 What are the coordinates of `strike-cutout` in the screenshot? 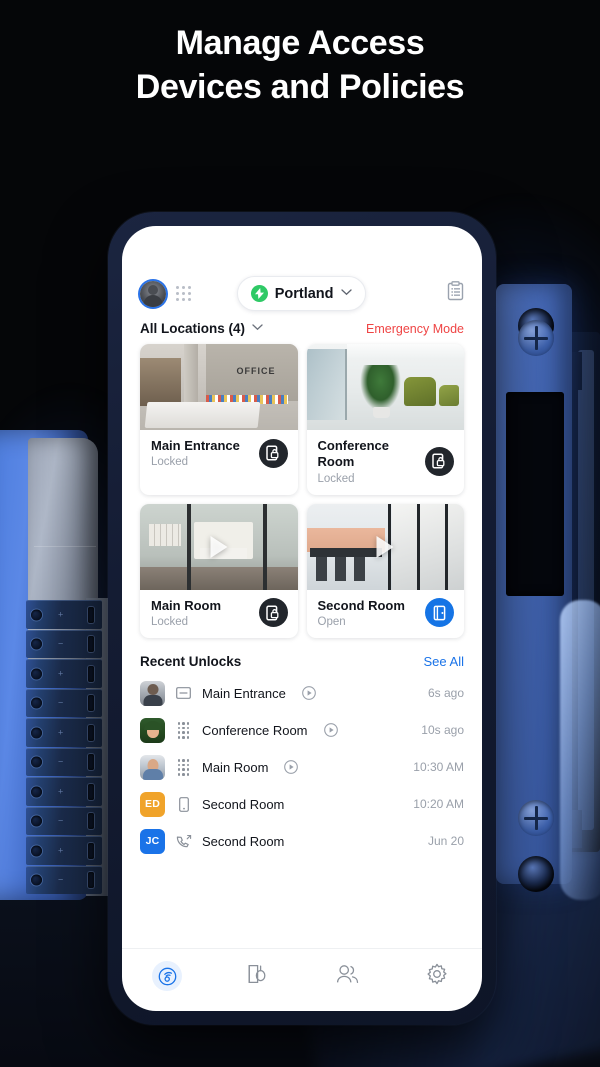 It's located at (535, 494).